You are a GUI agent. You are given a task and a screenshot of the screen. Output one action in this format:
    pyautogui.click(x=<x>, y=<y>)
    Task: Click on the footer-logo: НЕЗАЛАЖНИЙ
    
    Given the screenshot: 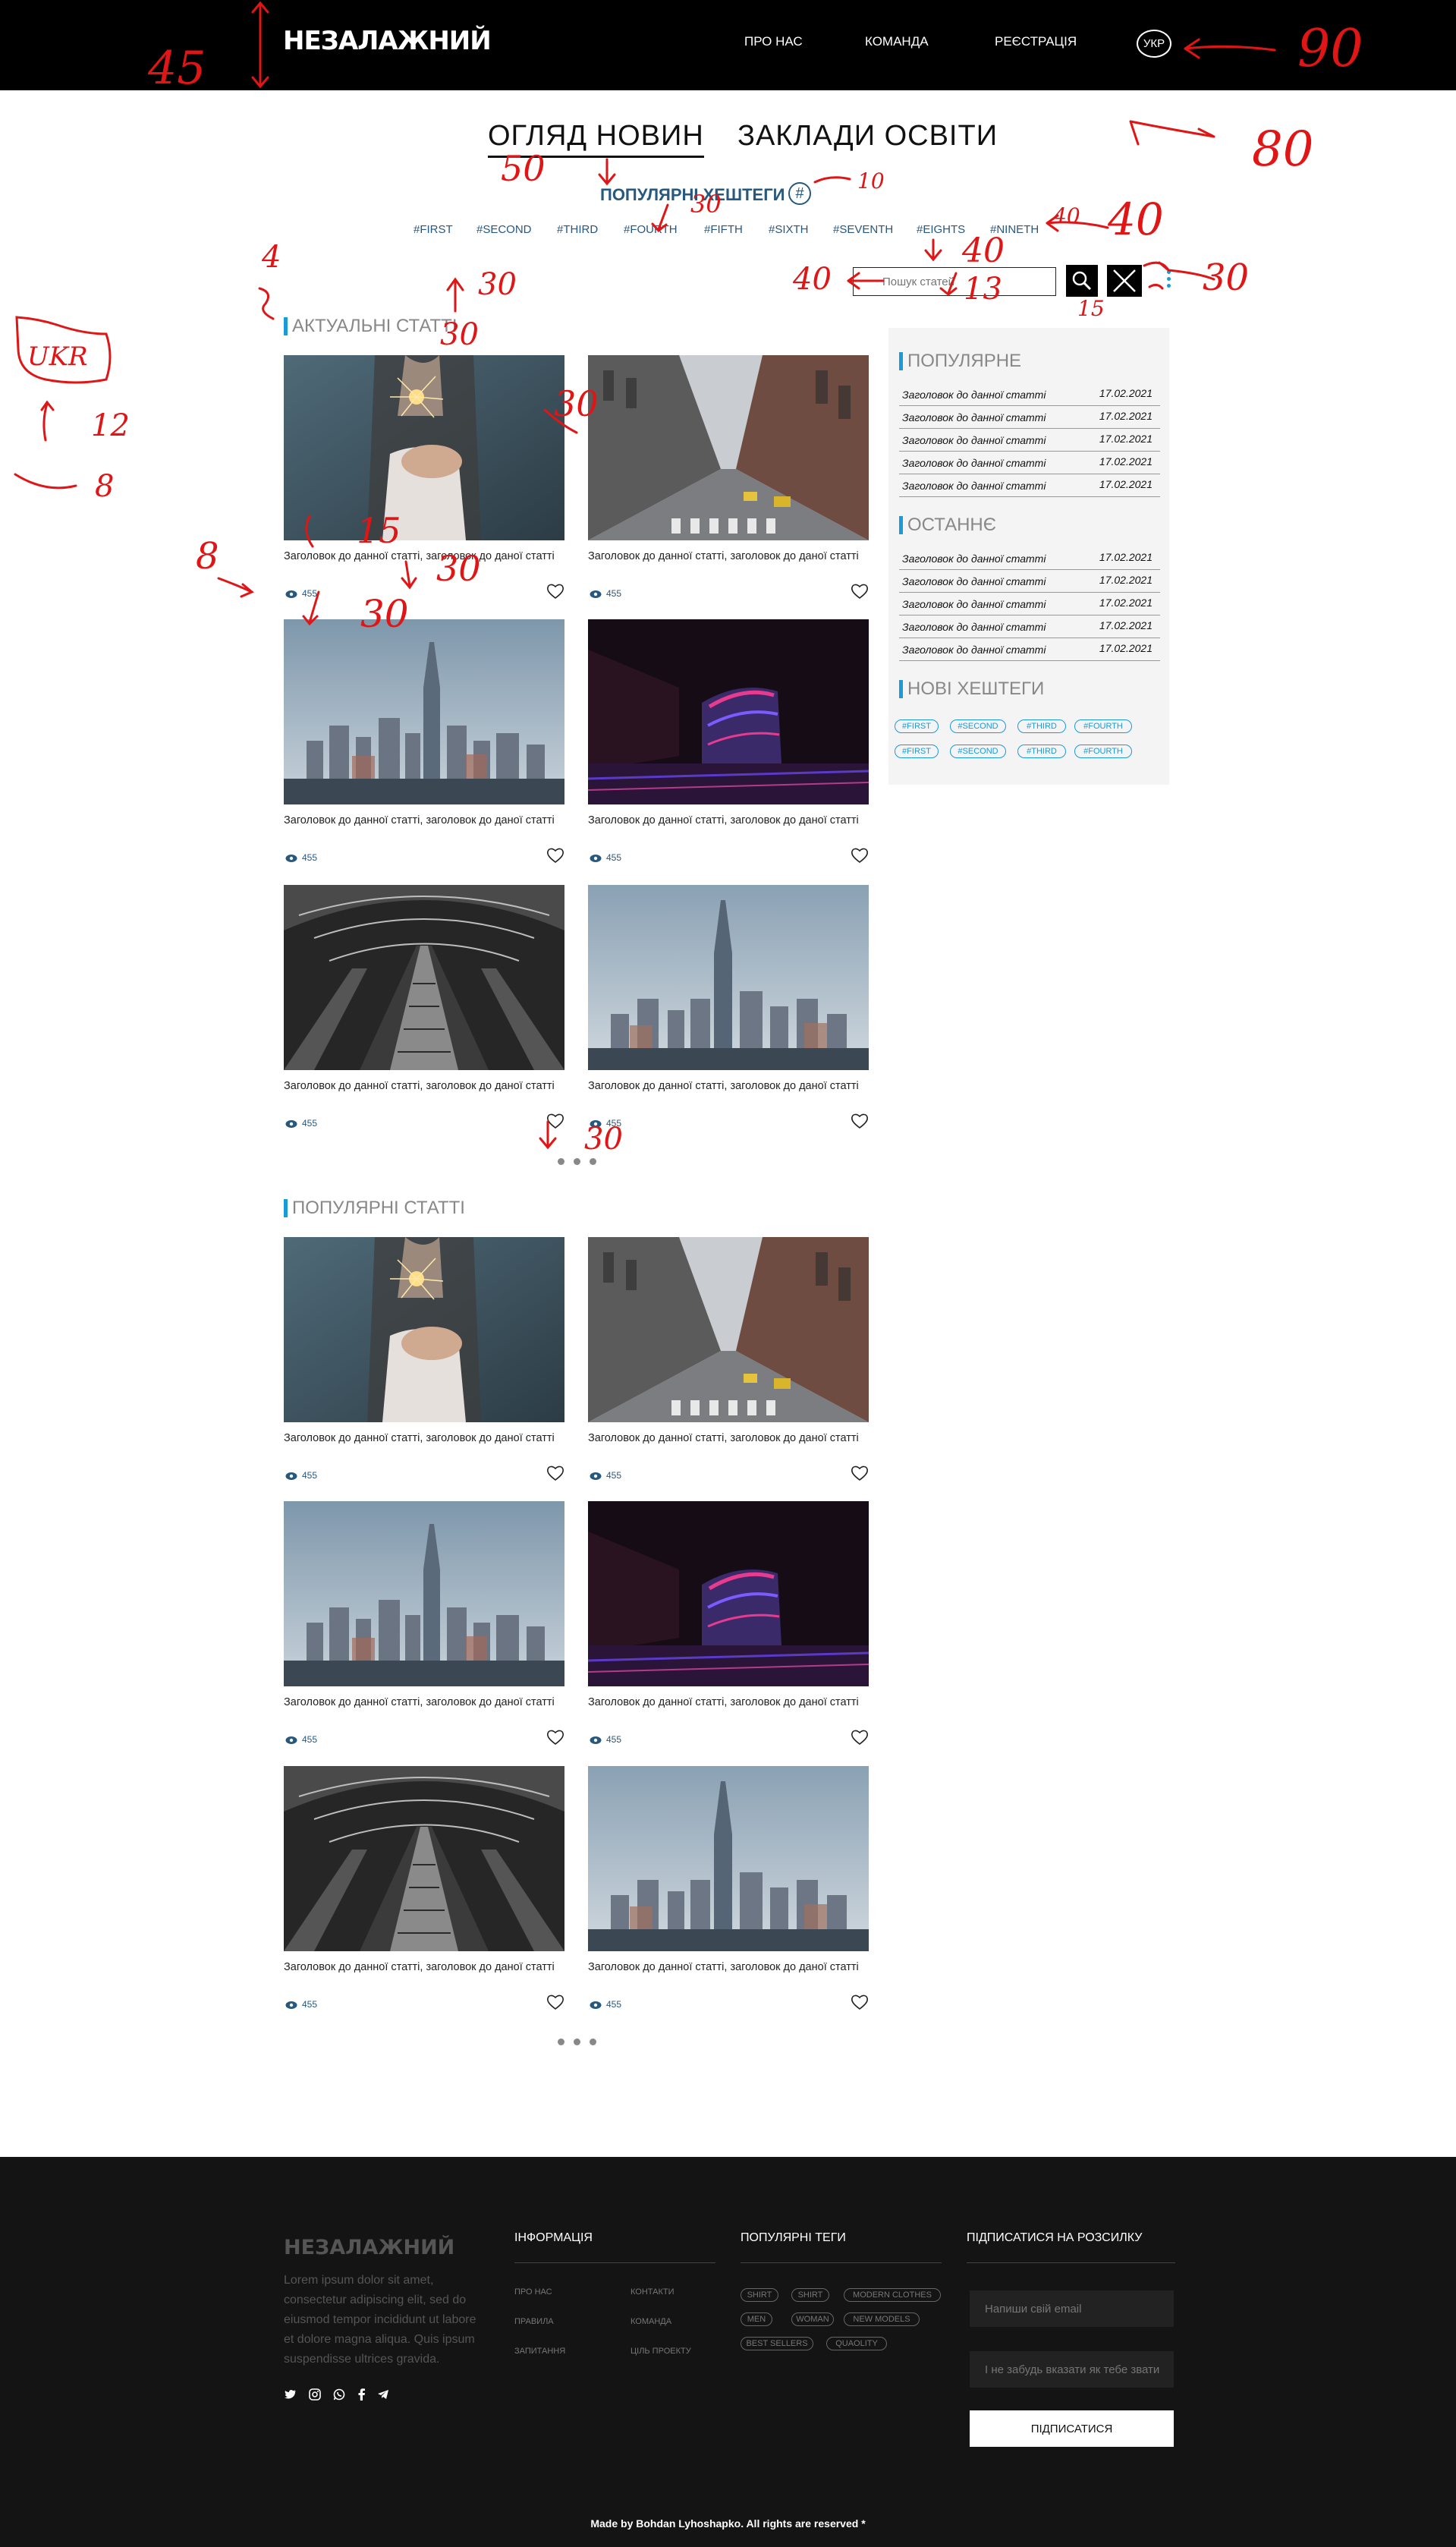 What is the action you would take?
    pyautogui.click(x=369, y=2248)
    